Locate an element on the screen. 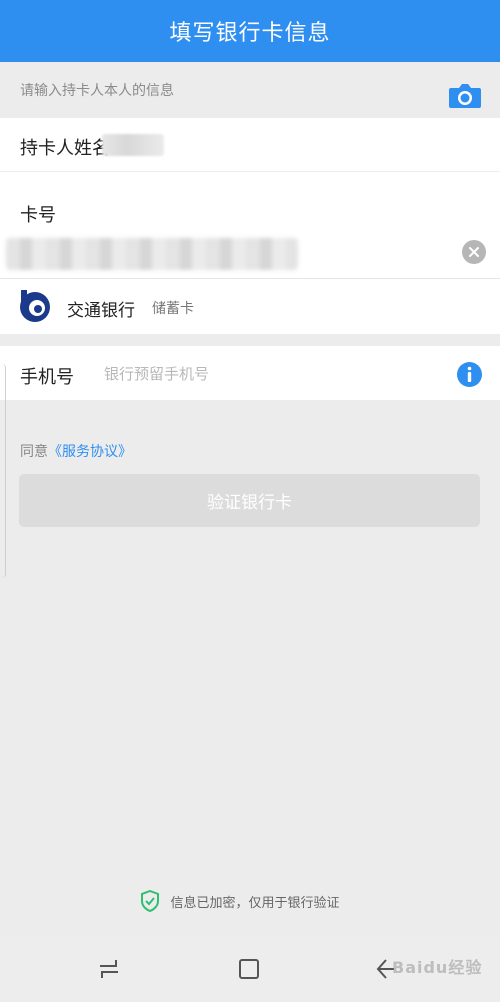 The height and width of the screenshot is (1002, 500). cardholder-name-value is located at coordinates (133, 145).